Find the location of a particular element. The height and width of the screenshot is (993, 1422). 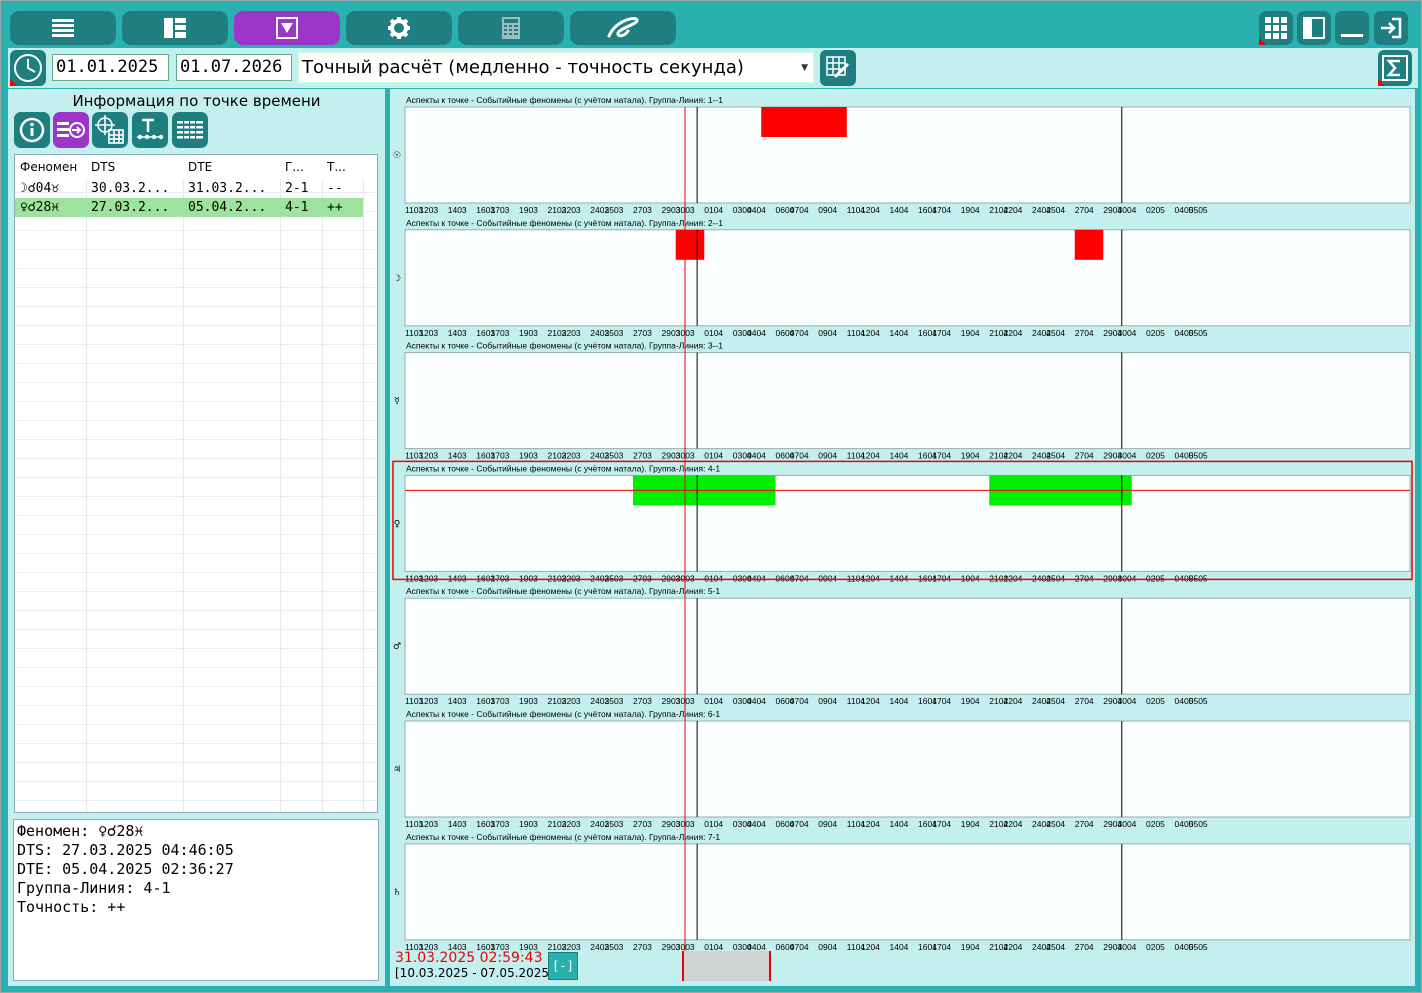

tick-label: 1204 is located at coordinates (870, 456).